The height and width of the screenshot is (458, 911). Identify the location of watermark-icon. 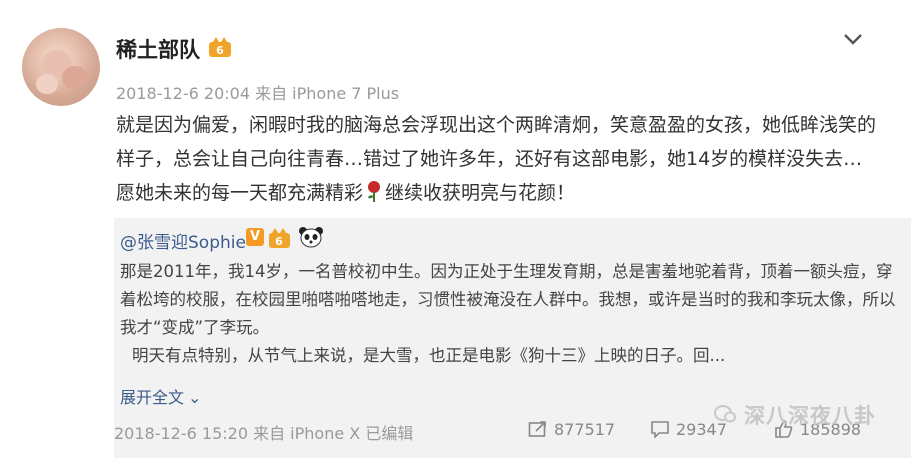
(725, 414).